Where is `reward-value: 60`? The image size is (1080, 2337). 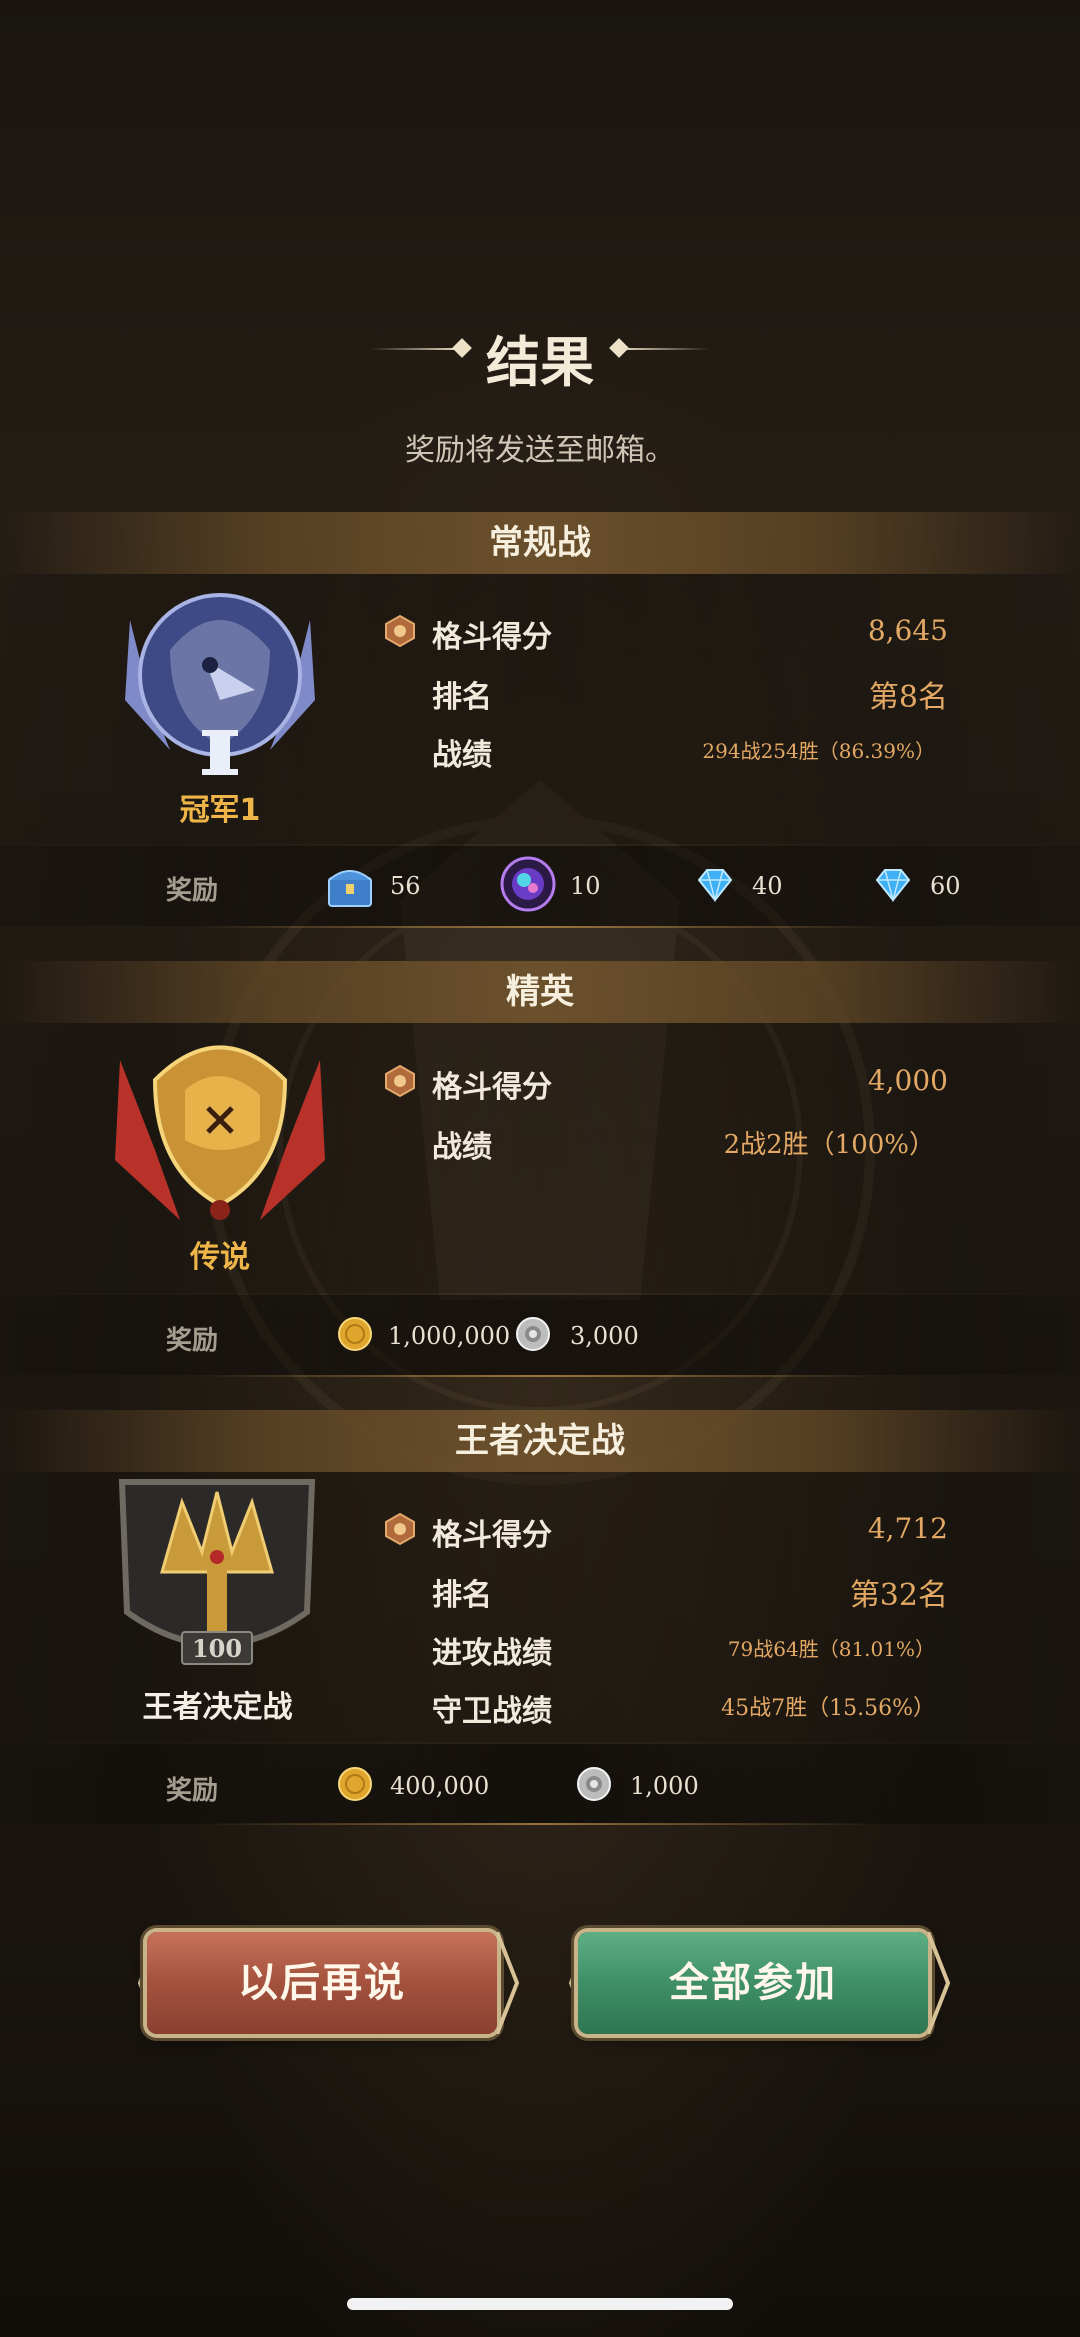
reward-value: 60 is located at coordinates (945, 886).